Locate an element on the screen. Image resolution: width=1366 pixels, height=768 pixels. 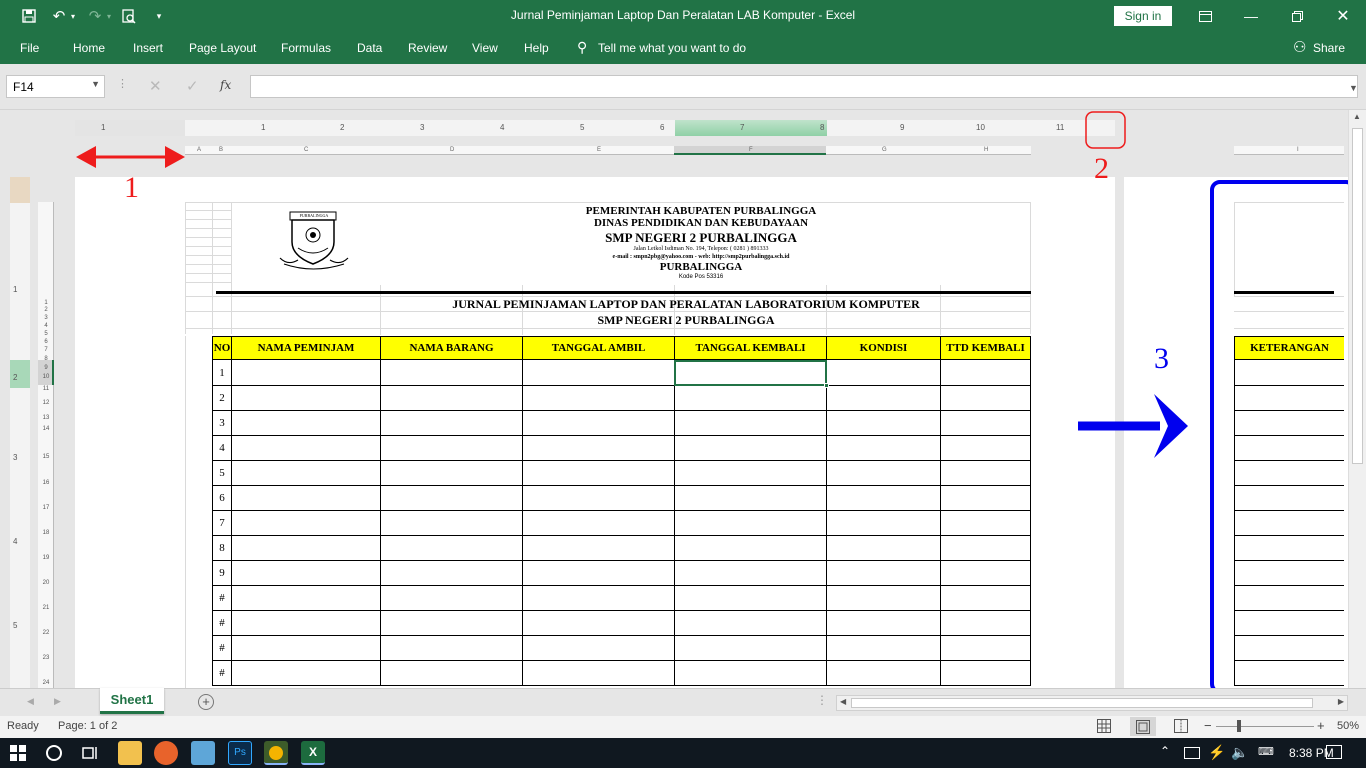
status-ready: Ready is located at coordinates (23, 726).